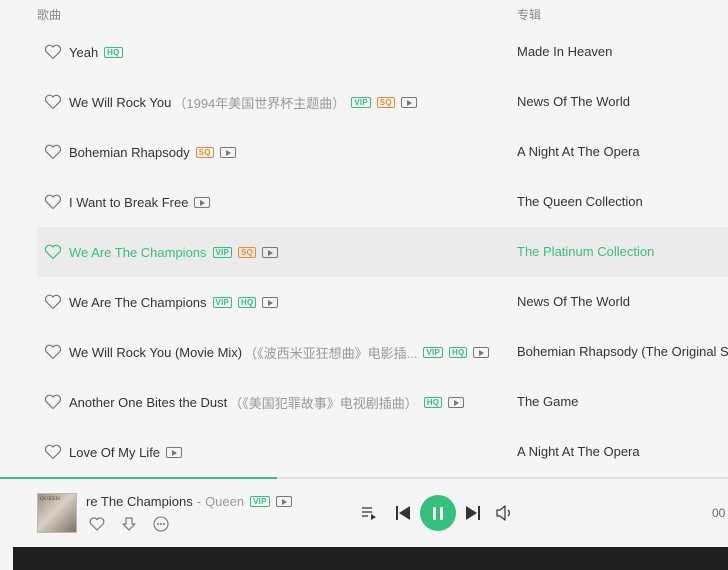 The image size is (728, 570). I want to click on download-icon, so click(129, 524).